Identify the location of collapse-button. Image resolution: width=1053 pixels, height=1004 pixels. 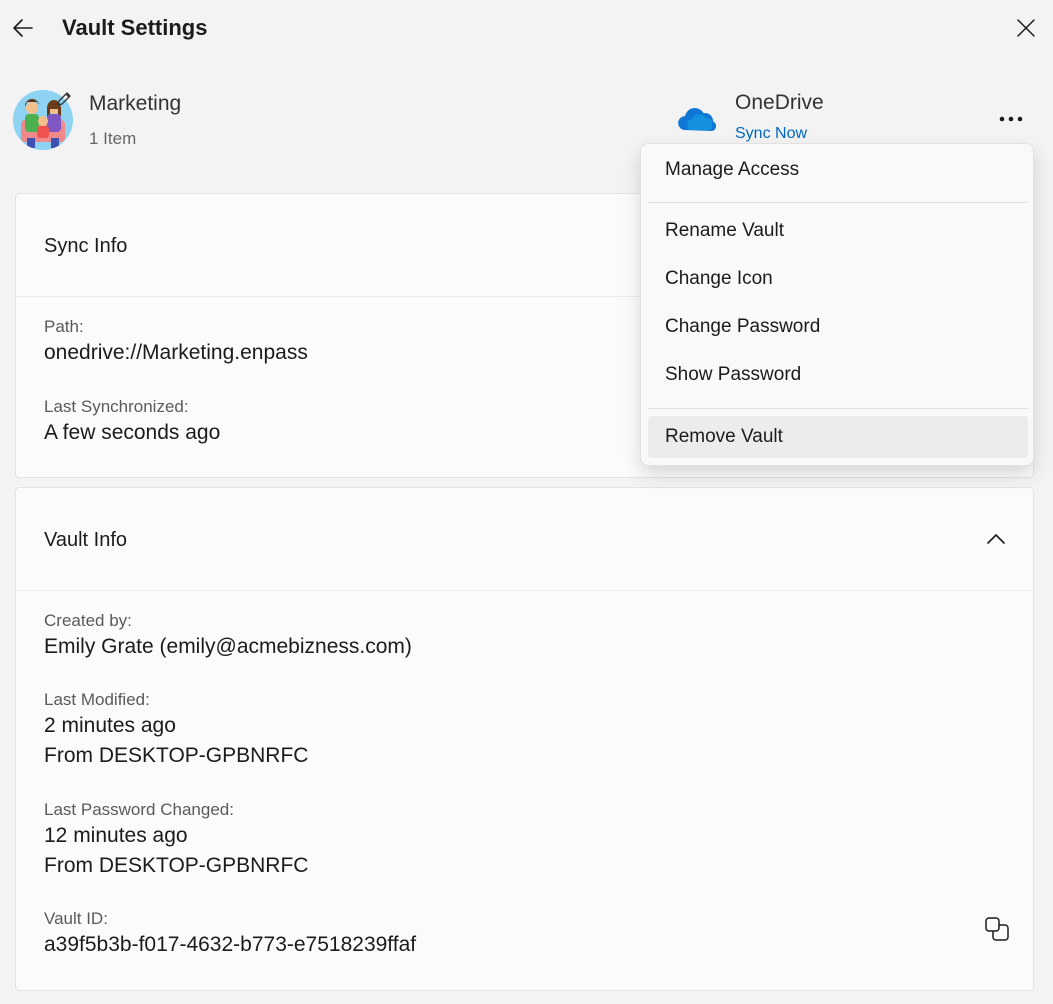
(996, 539).